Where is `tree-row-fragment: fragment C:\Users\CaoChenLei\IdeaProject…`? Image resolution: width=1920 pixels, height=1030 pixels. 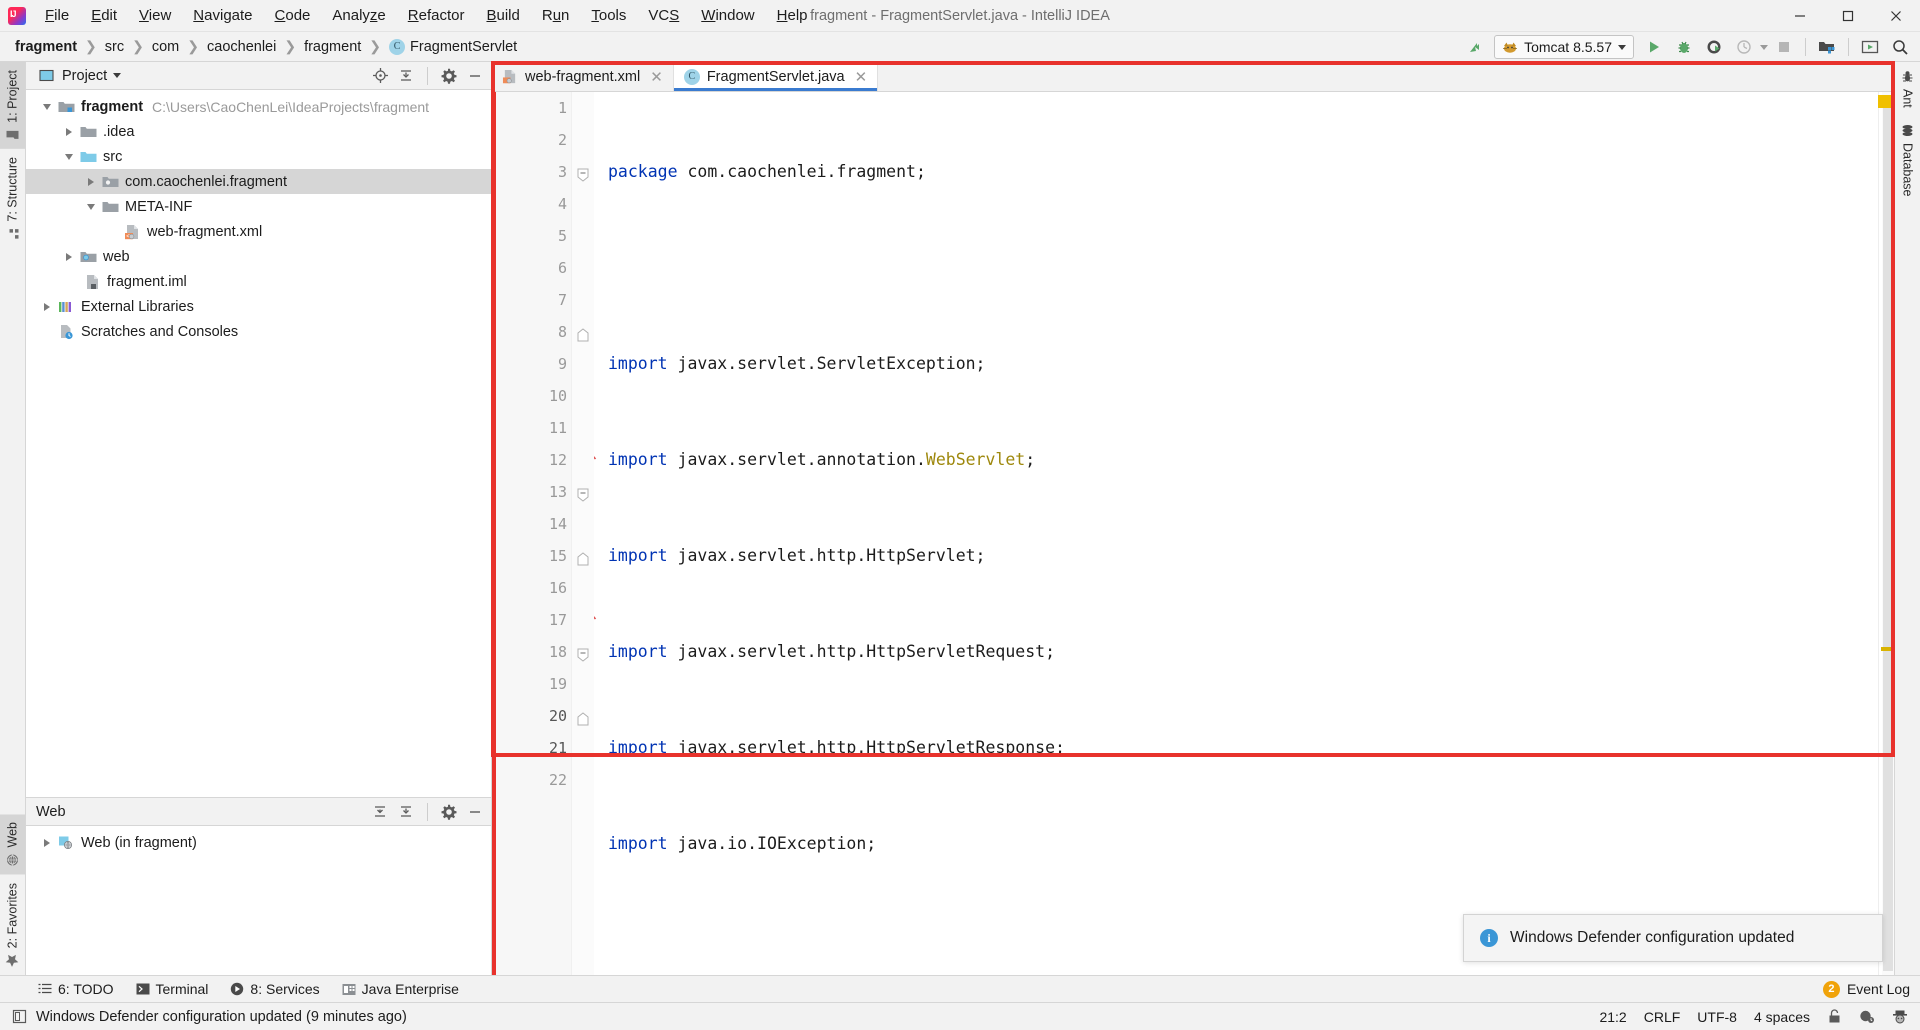
tree-row-fragment: fragment C:\Users\CaoChenLei\IdeaProject… is located at coordinates (258, 106).